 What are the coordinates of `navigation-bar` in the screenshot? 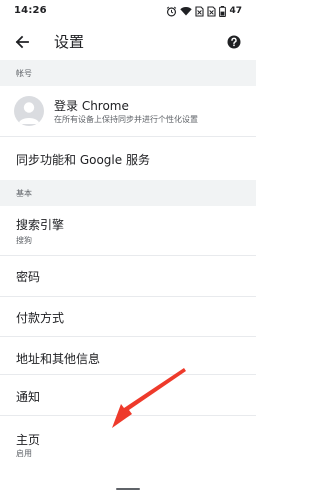 It's located at (128, 486).